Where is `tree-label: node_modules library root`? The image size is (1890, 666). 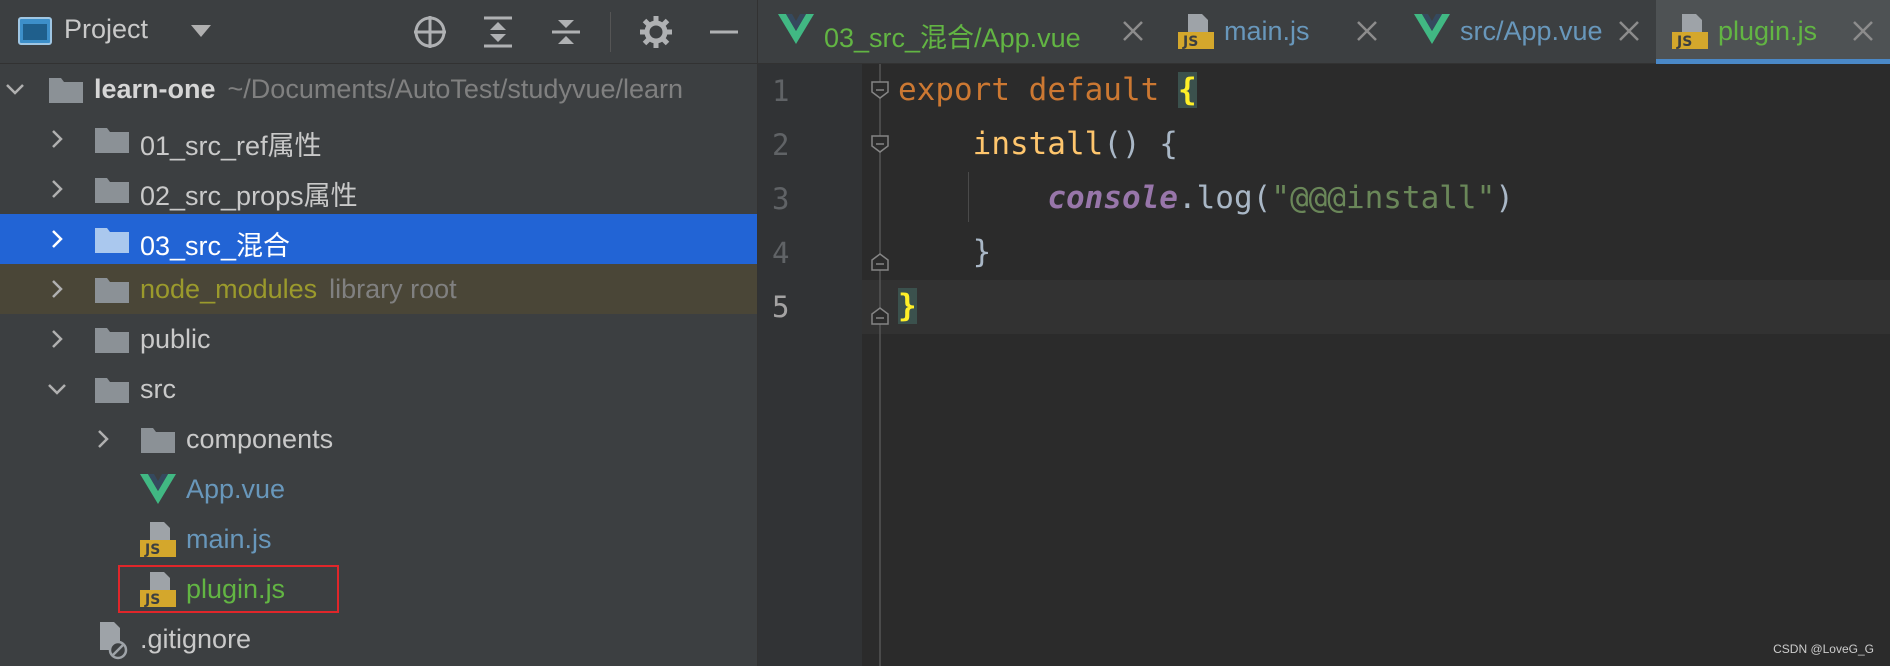
tree-label: node_modules library root is located at coordinates (298, 289).